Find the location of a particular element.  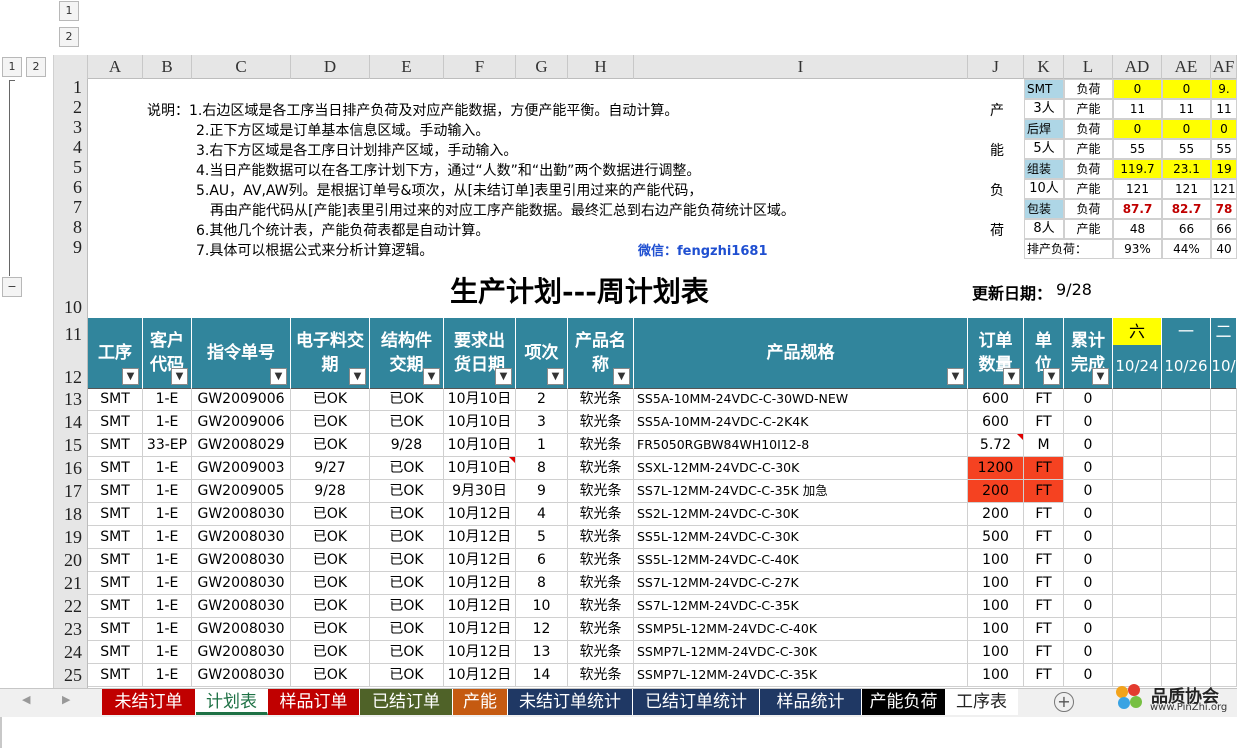

table-cell: 9/27 is located at coordinates (330, 468).